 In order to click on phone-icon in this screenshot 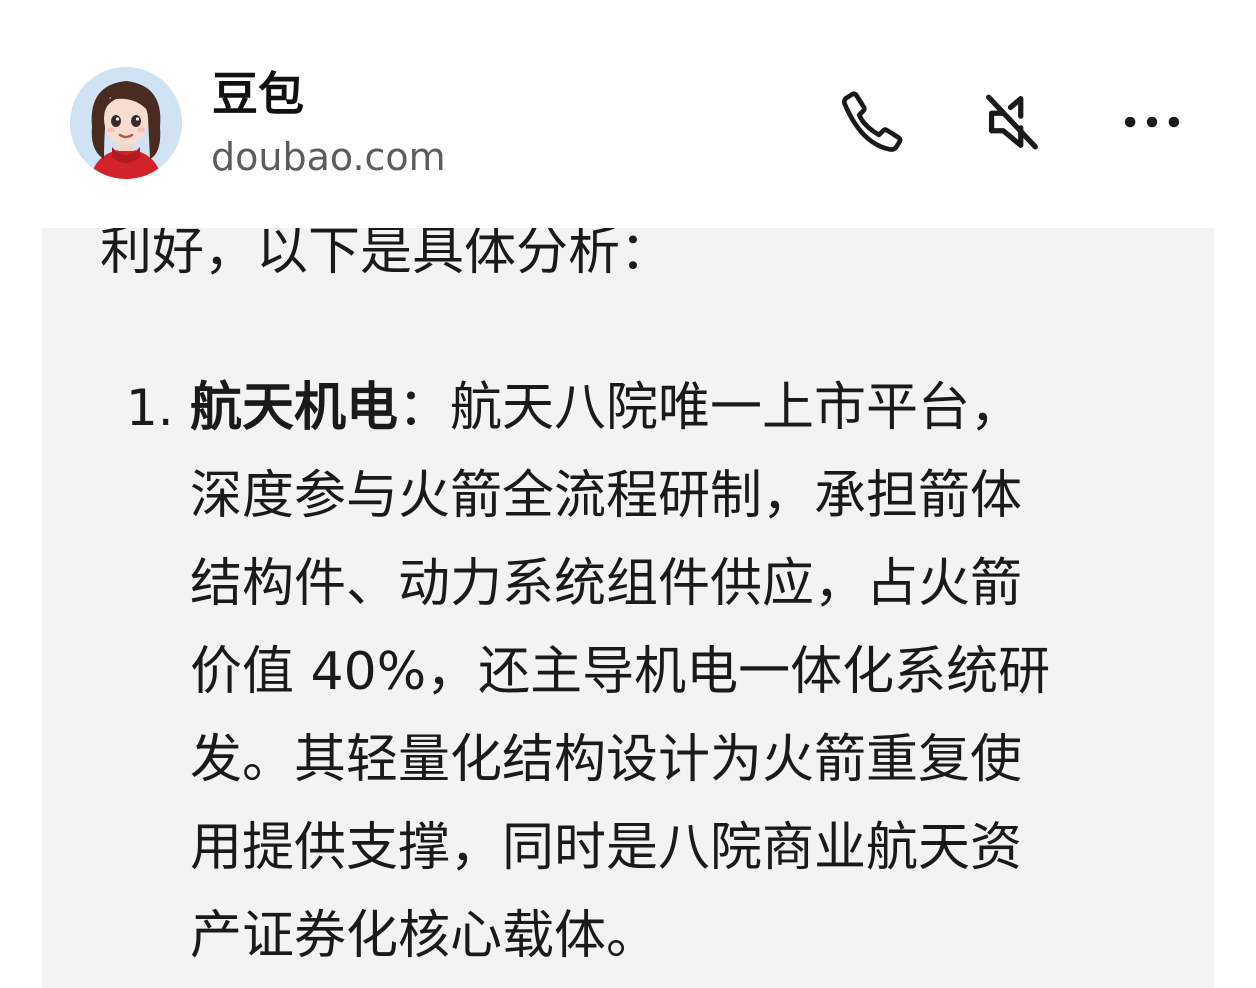, I will do `click(872, 121)`.